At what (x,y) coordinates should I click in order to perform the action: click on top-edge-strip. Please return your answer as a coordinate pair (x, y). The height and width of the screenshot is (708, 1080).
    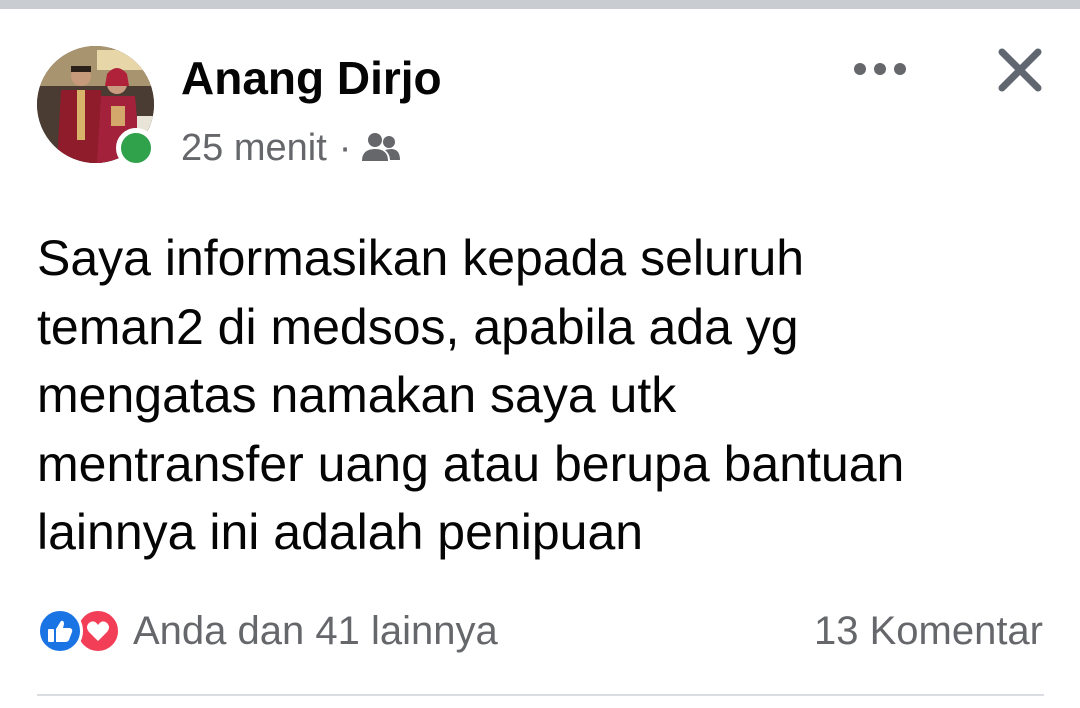
    Looking at the image, I should click on (540, 4).